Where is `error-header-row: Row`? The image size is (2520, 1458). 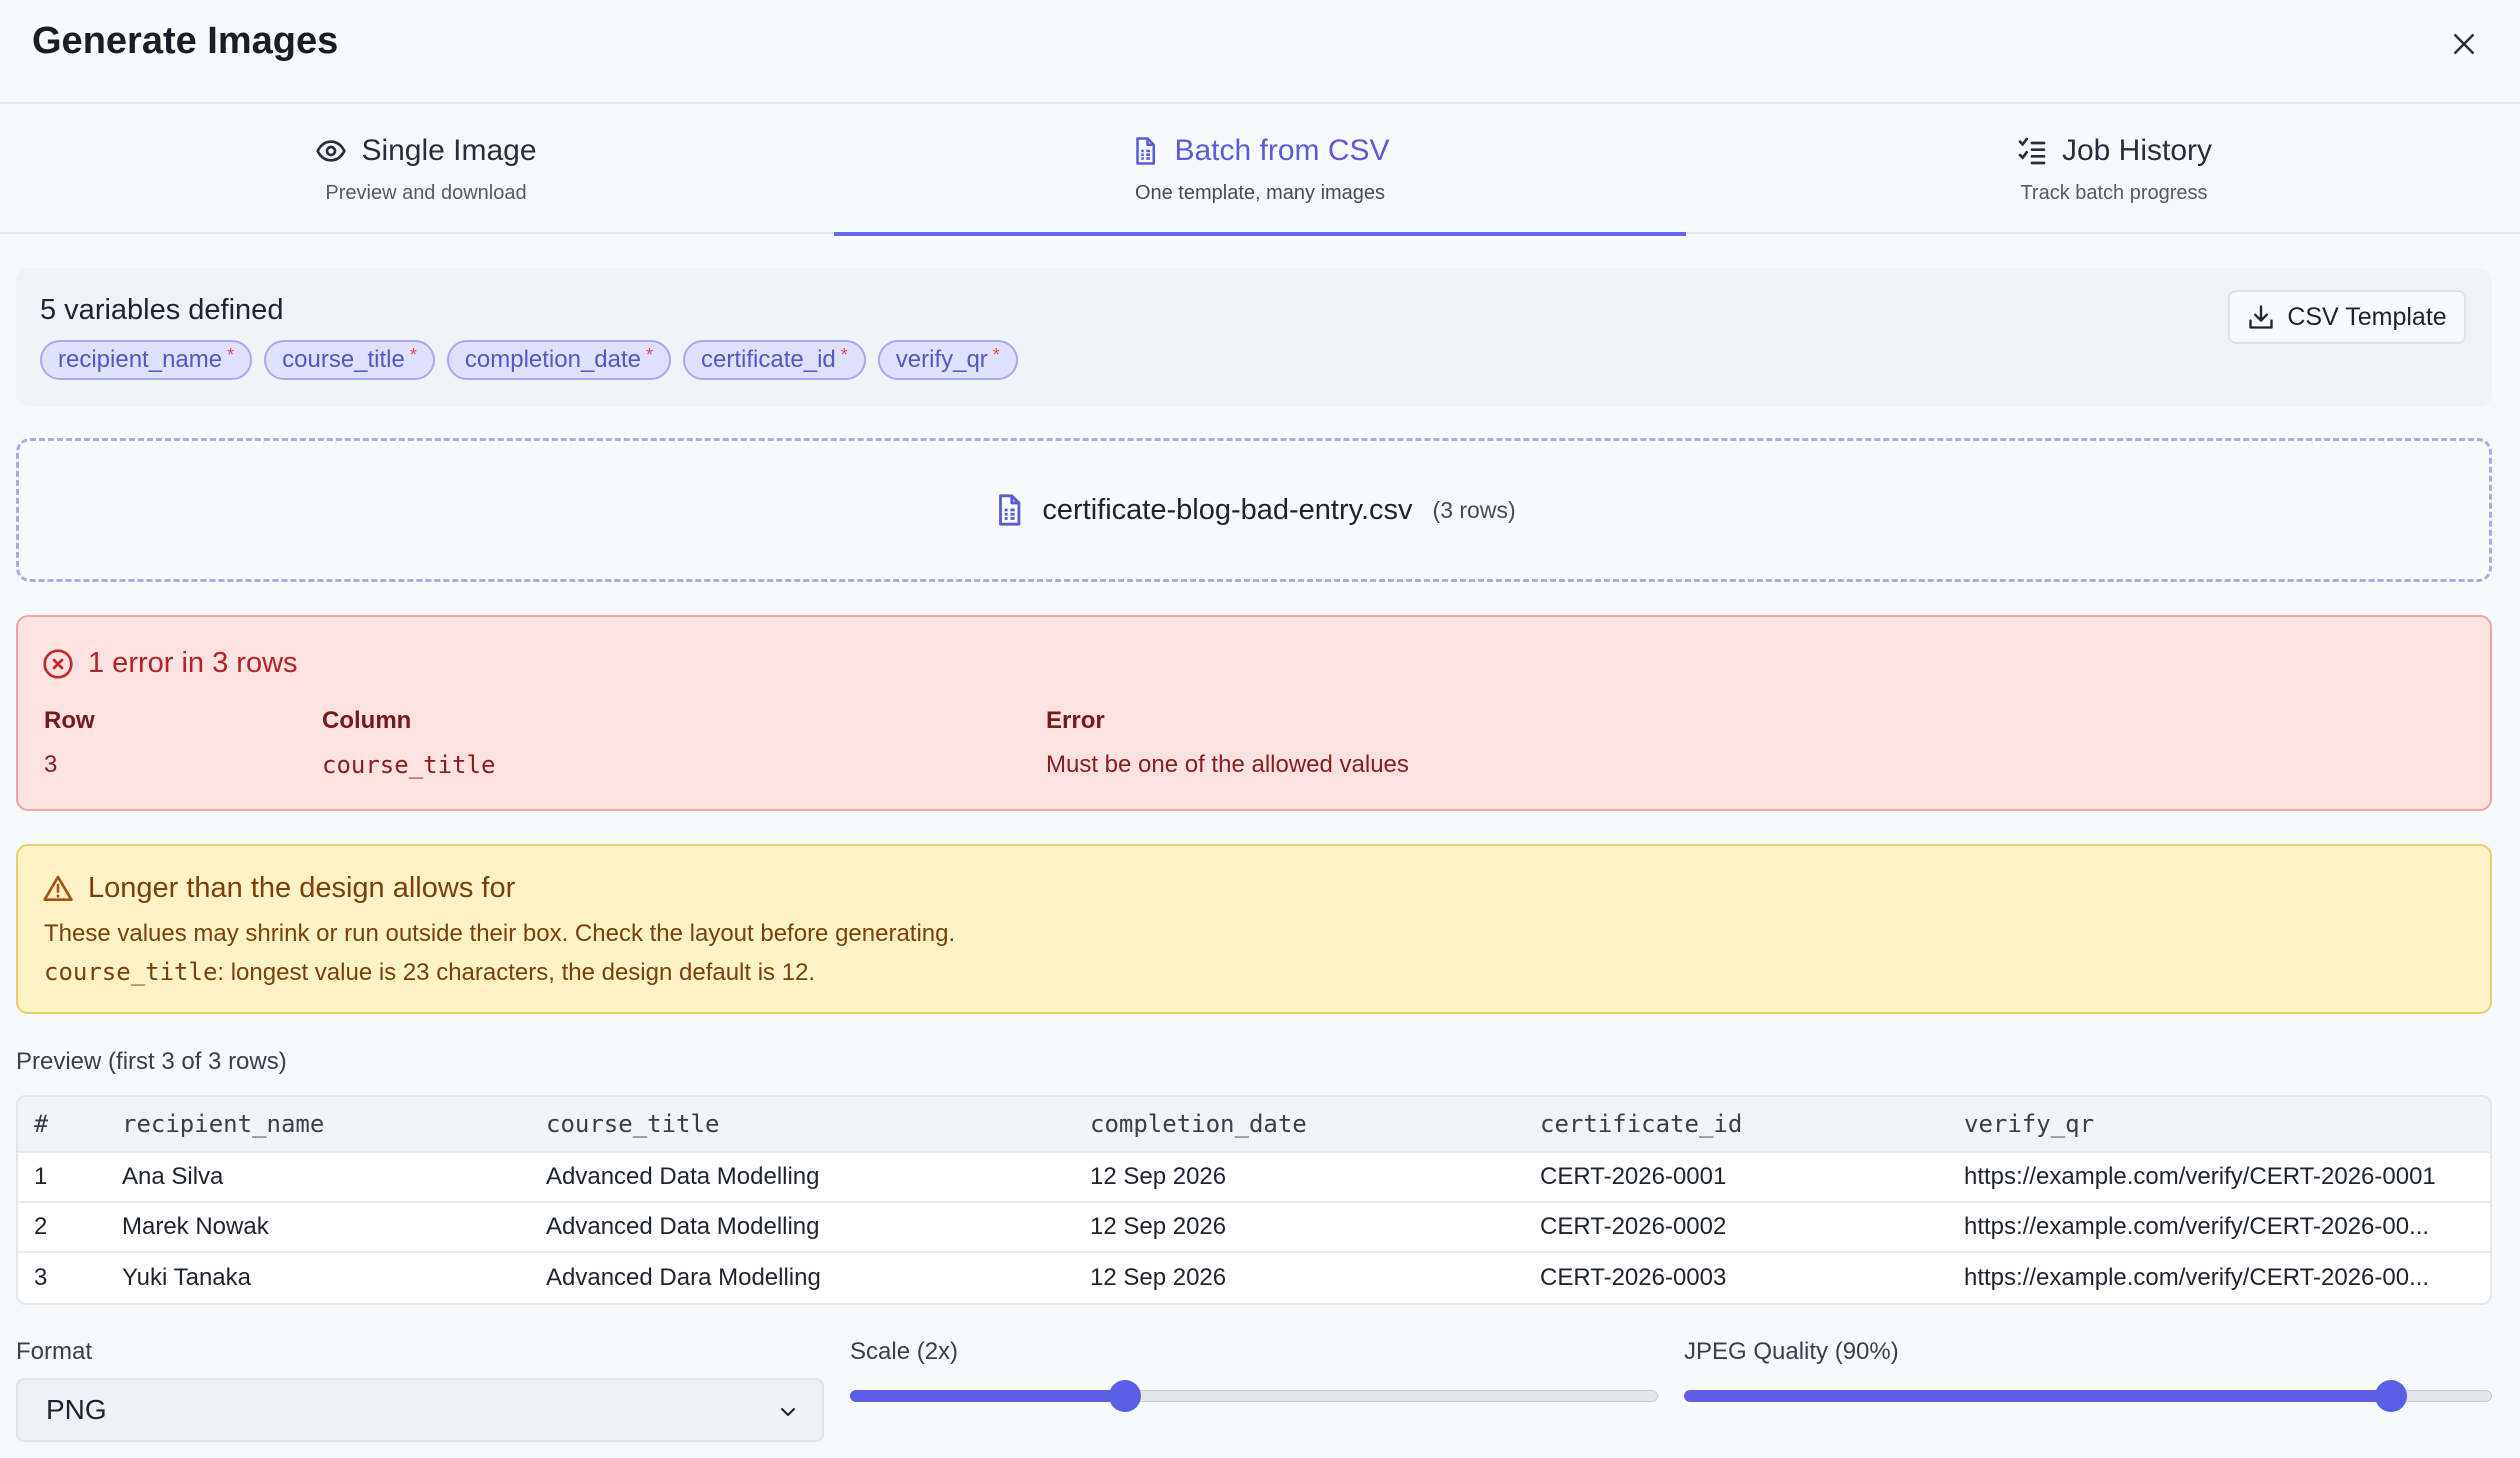
error-header-row: Row is located at coordinates (69, 720).